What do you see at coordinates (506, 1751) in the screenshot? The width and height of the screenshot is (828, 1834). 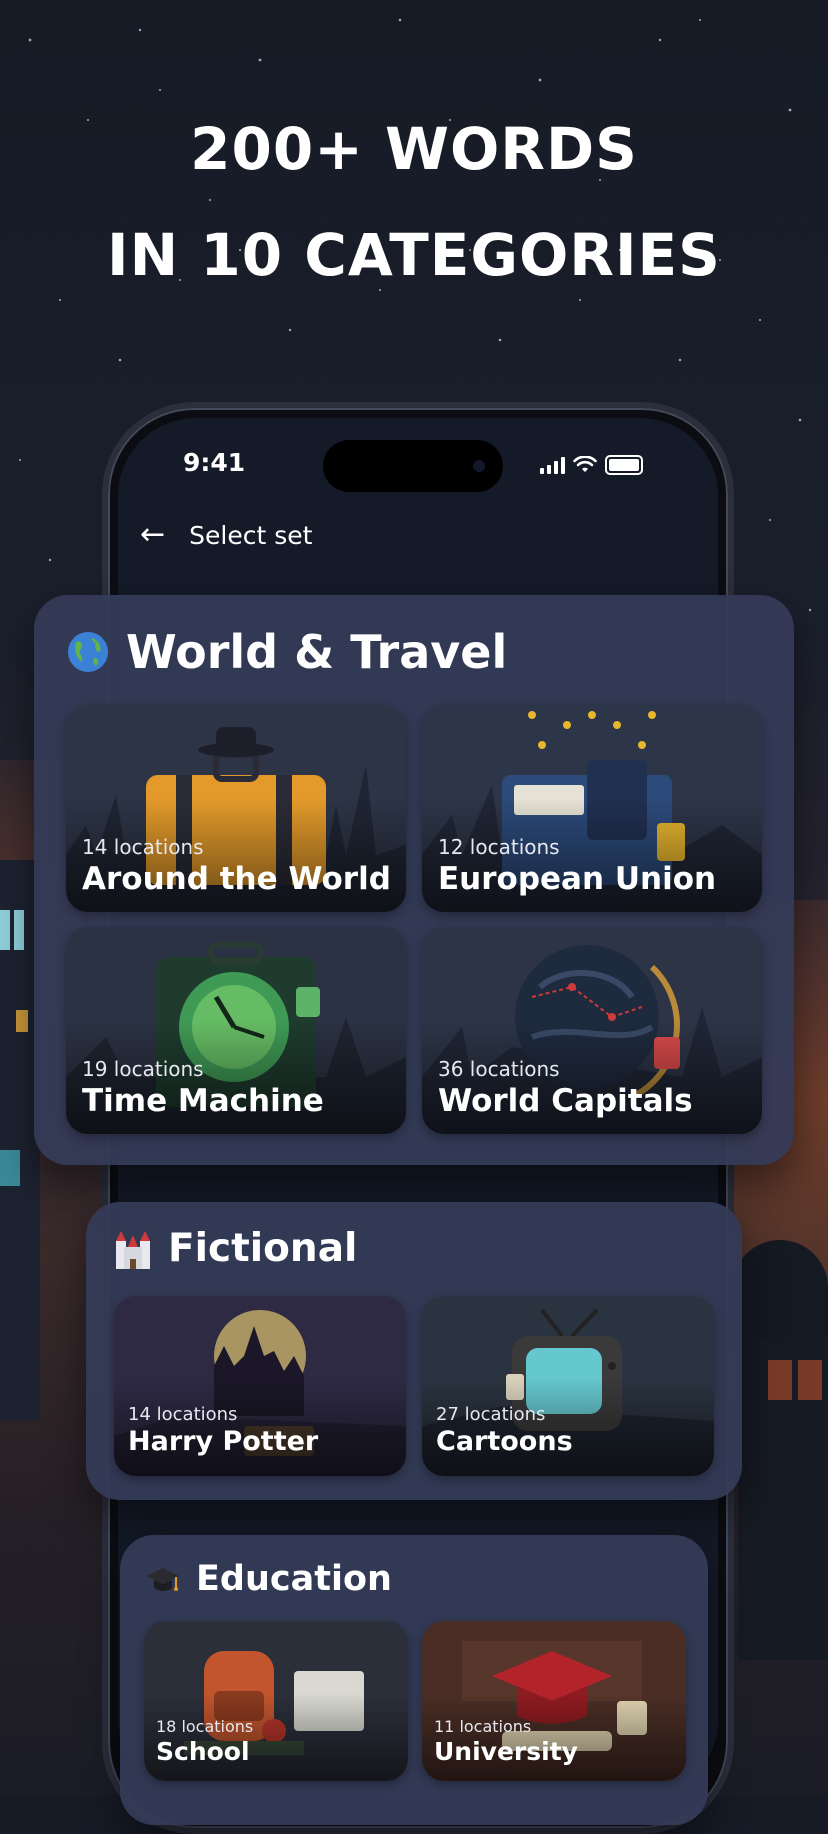 I see `card-name: University` at bounding box center [506, 1751].